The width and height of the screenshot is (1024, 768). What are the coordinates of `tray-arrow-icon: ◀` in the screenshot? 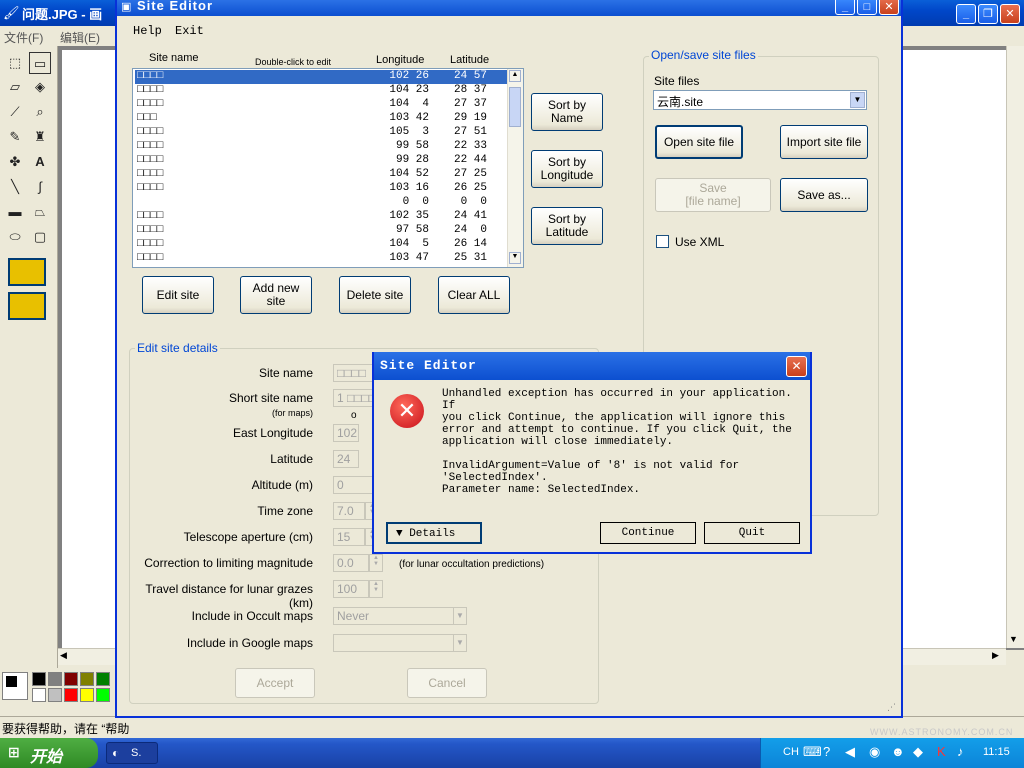 It's located at (850, 752).